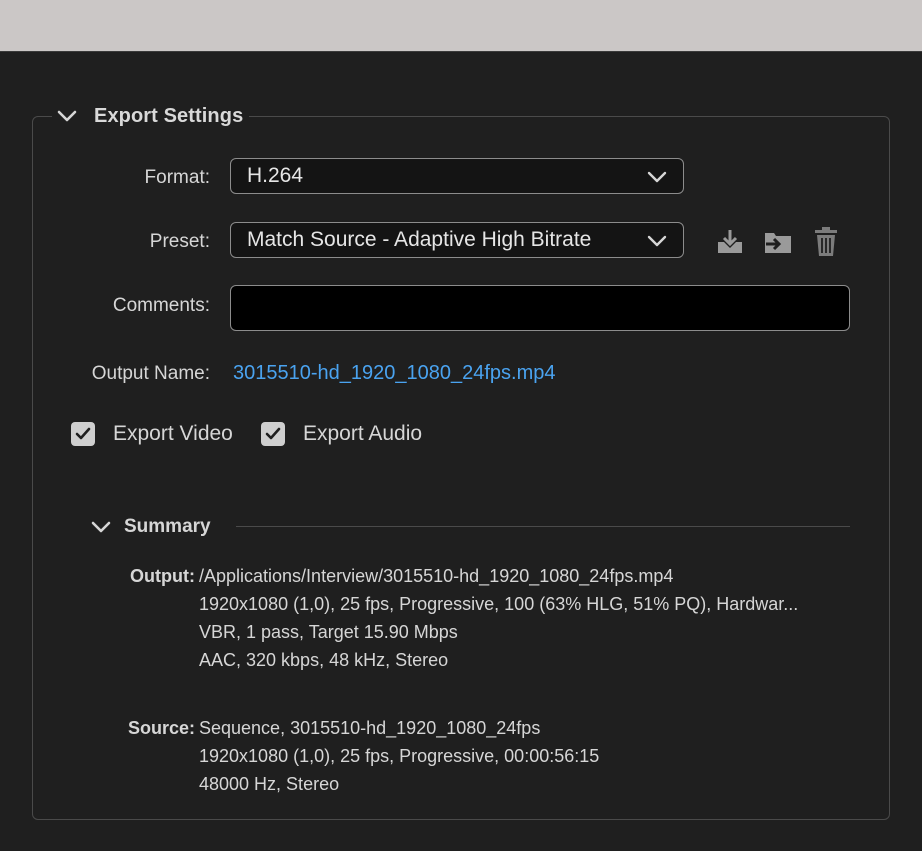 The image size is (922, 851). I want to click on export-audio-checkbox, so click(273, 434).